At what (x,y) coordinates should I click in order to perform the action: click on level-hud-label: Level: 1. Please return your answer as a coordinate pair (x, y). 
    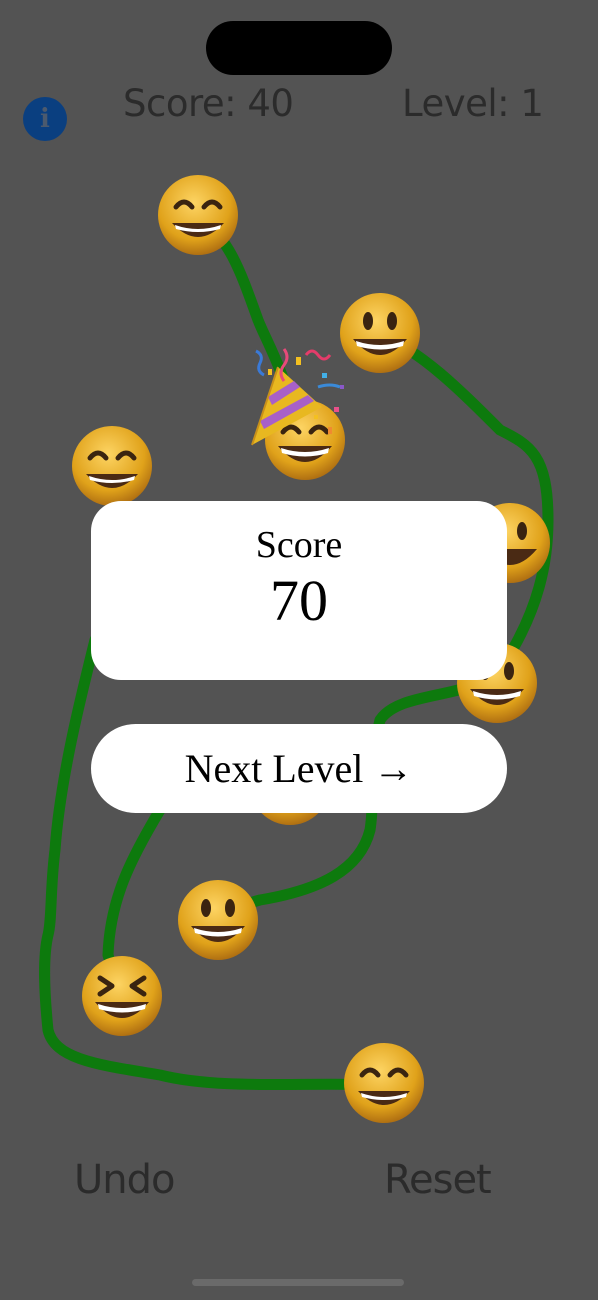
    Looking at the image, I should click on (473, 103).